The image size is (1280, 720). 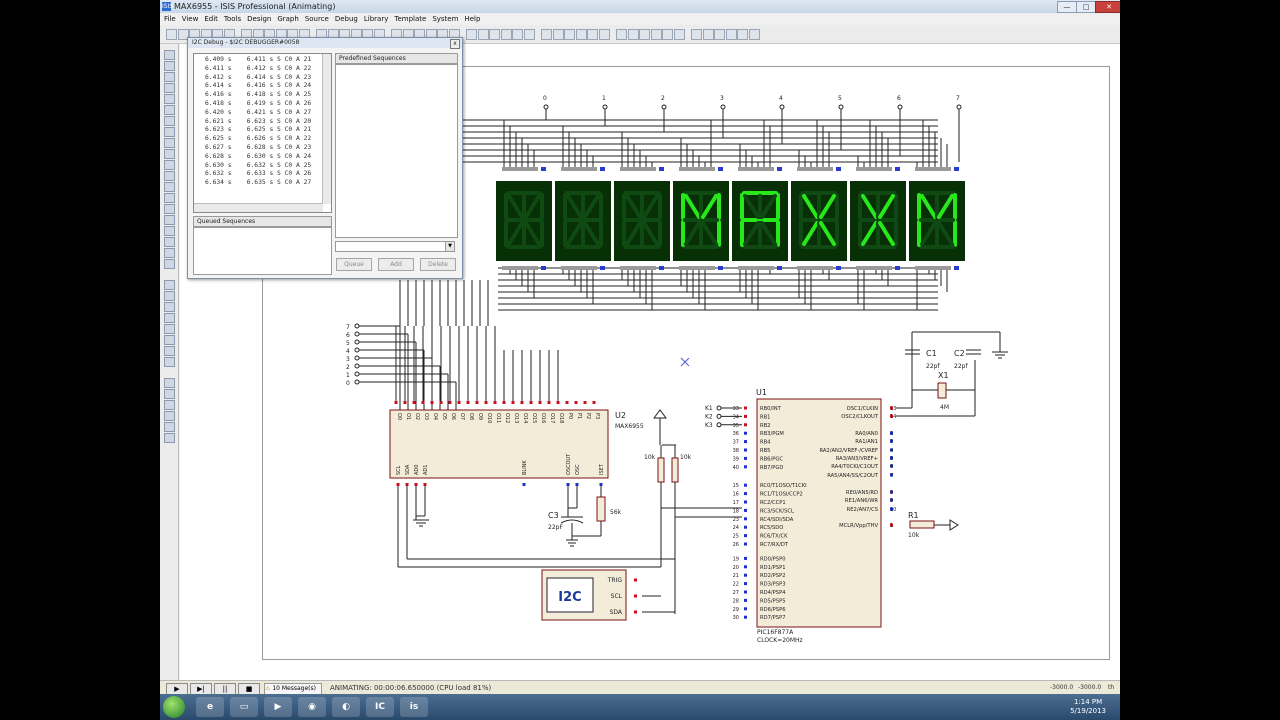 What do you see at coordinates (258, 173) in the screenshot?
I see `log-line: 6.632 s 6.633 s S C0 A 26` at bounding box center [258, 173].